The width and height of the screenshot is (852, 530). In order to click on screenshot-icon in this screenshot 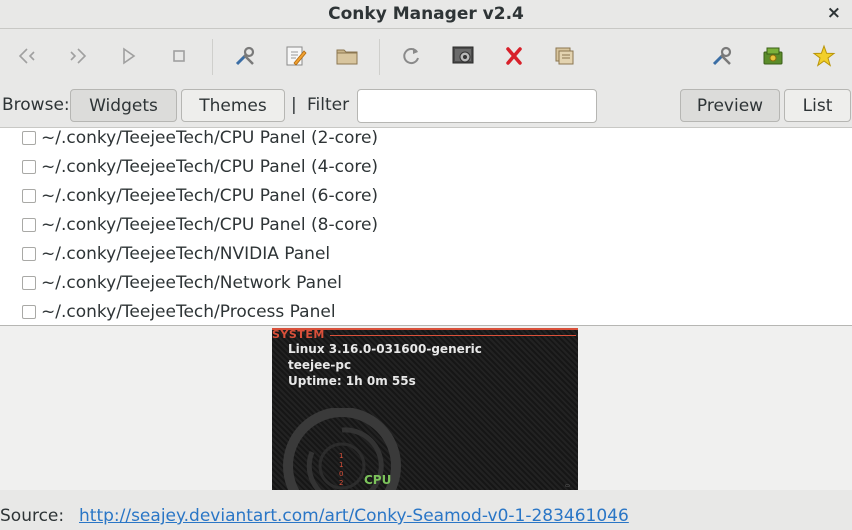, I will do `click(463, 55)`.